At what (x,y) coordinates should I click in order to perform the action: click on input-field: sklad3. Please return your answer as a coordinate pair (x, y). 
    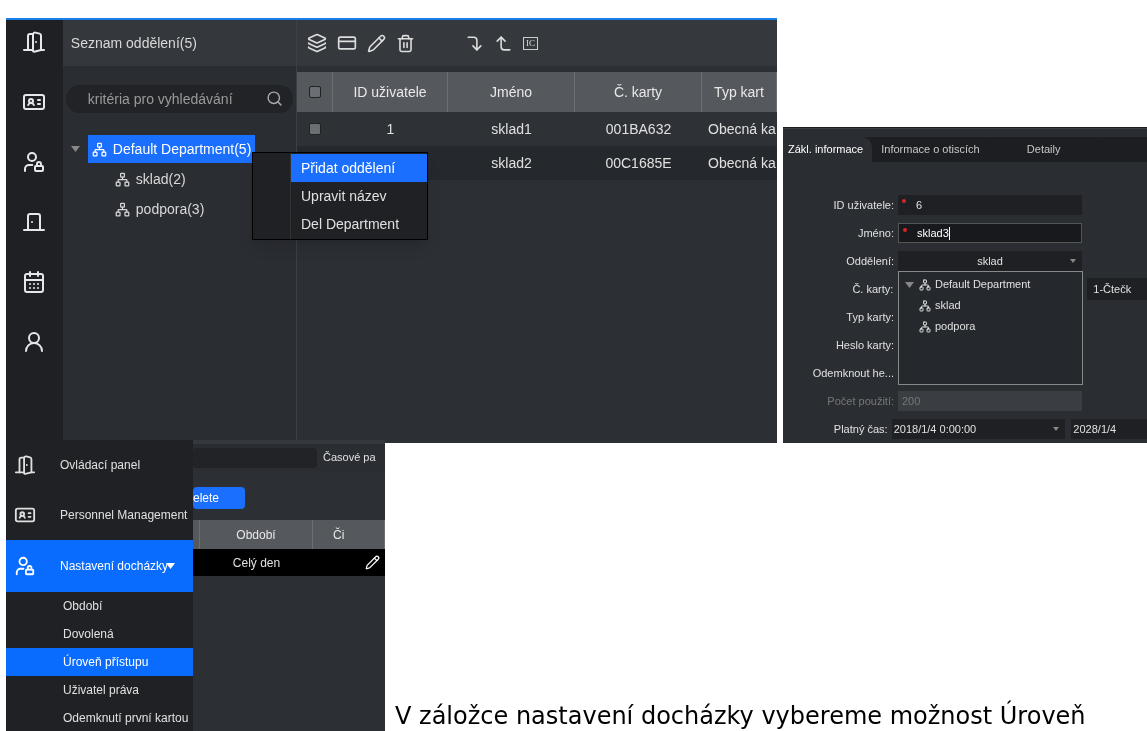
    Looking at the image, I should click on (990, 233).